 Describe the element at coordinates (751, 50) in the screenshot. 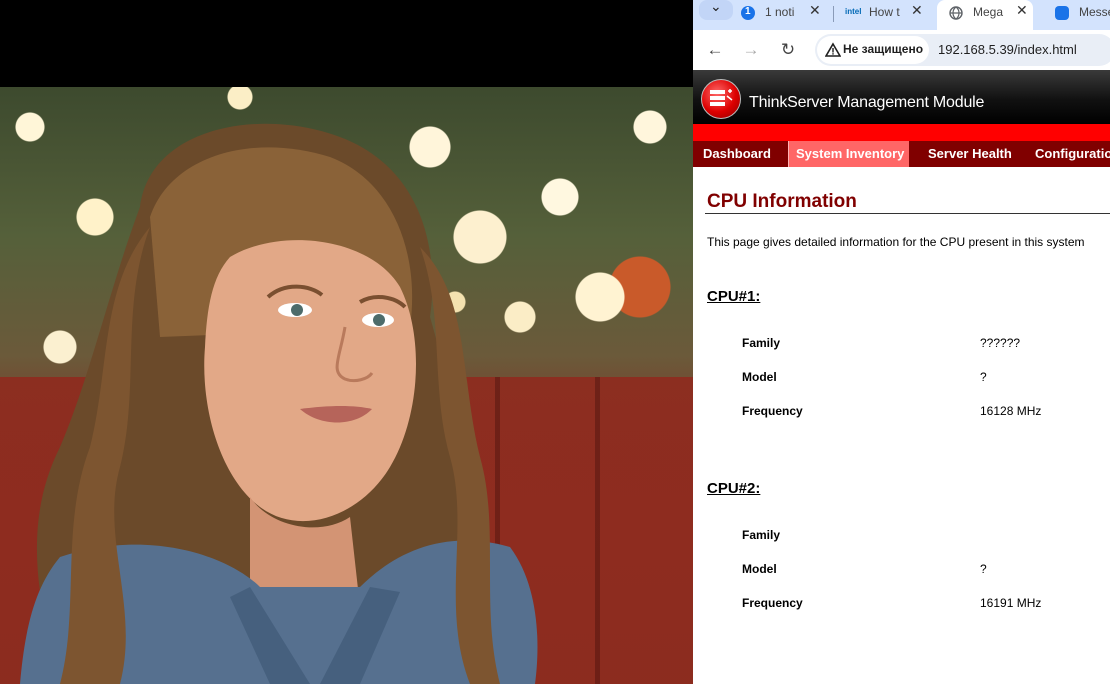

I see `forward-arrow-icon: →` at that location.